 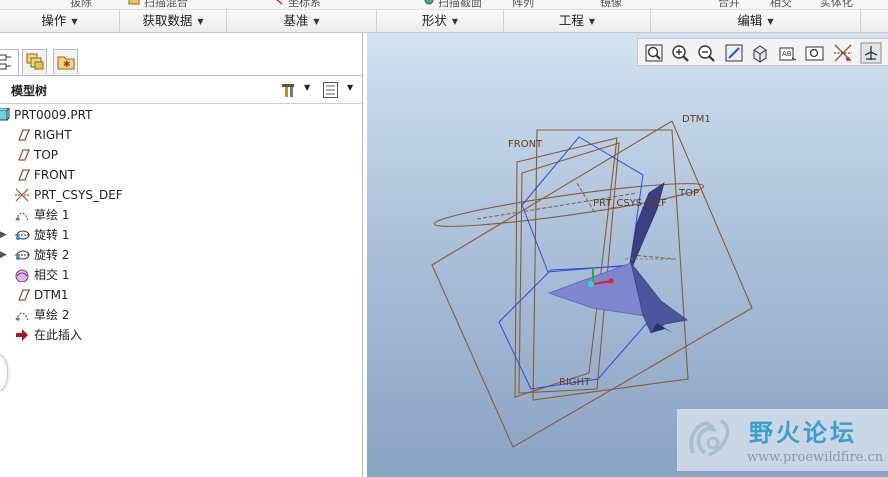 I want to click on coordinate-system-icon, so click(x=22, y=195).